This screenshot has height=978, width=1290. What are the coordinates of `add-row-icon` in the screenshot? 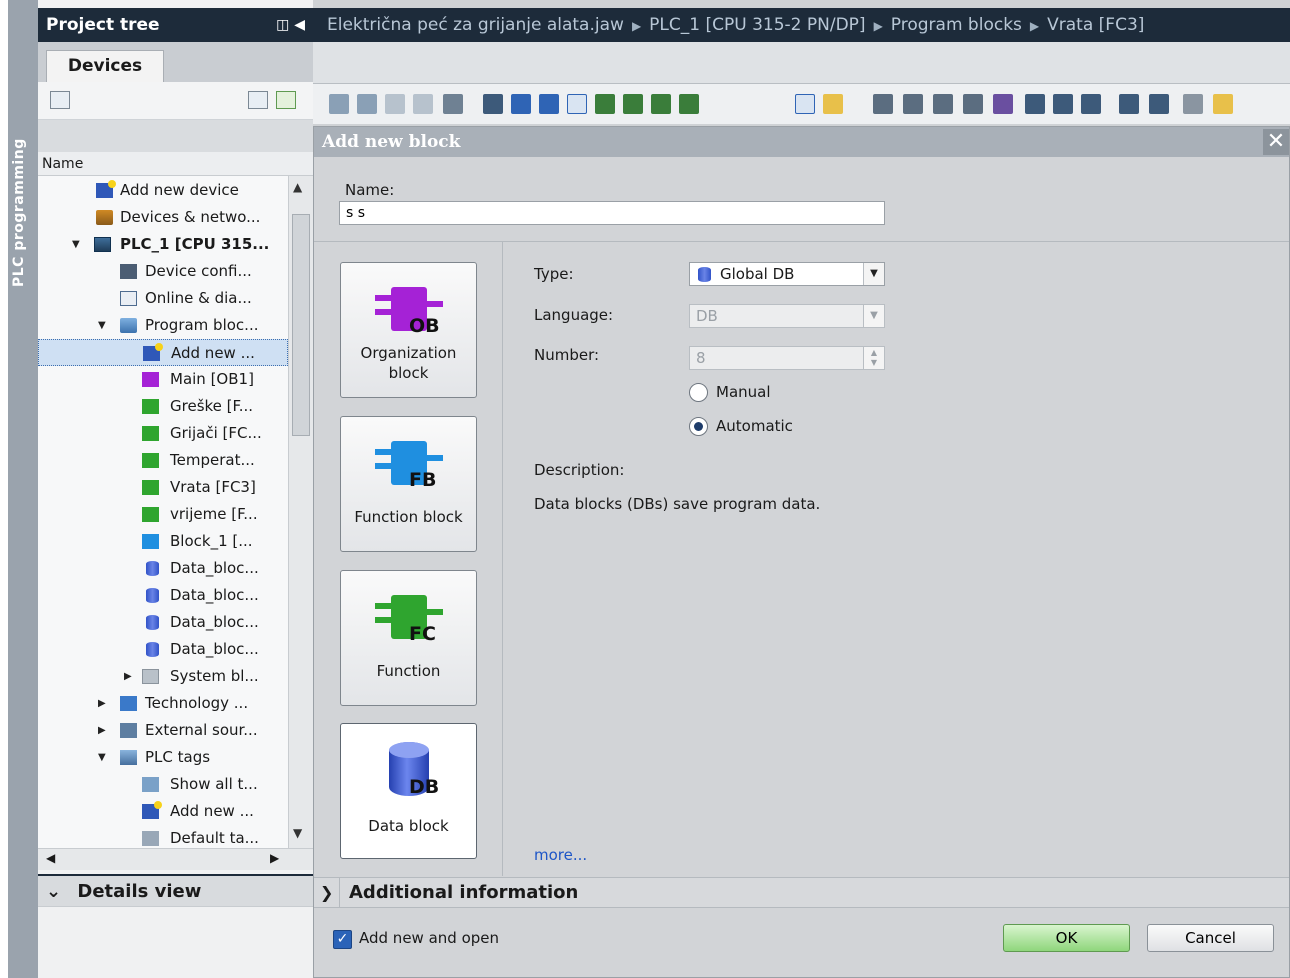 It's located at (423, 104).